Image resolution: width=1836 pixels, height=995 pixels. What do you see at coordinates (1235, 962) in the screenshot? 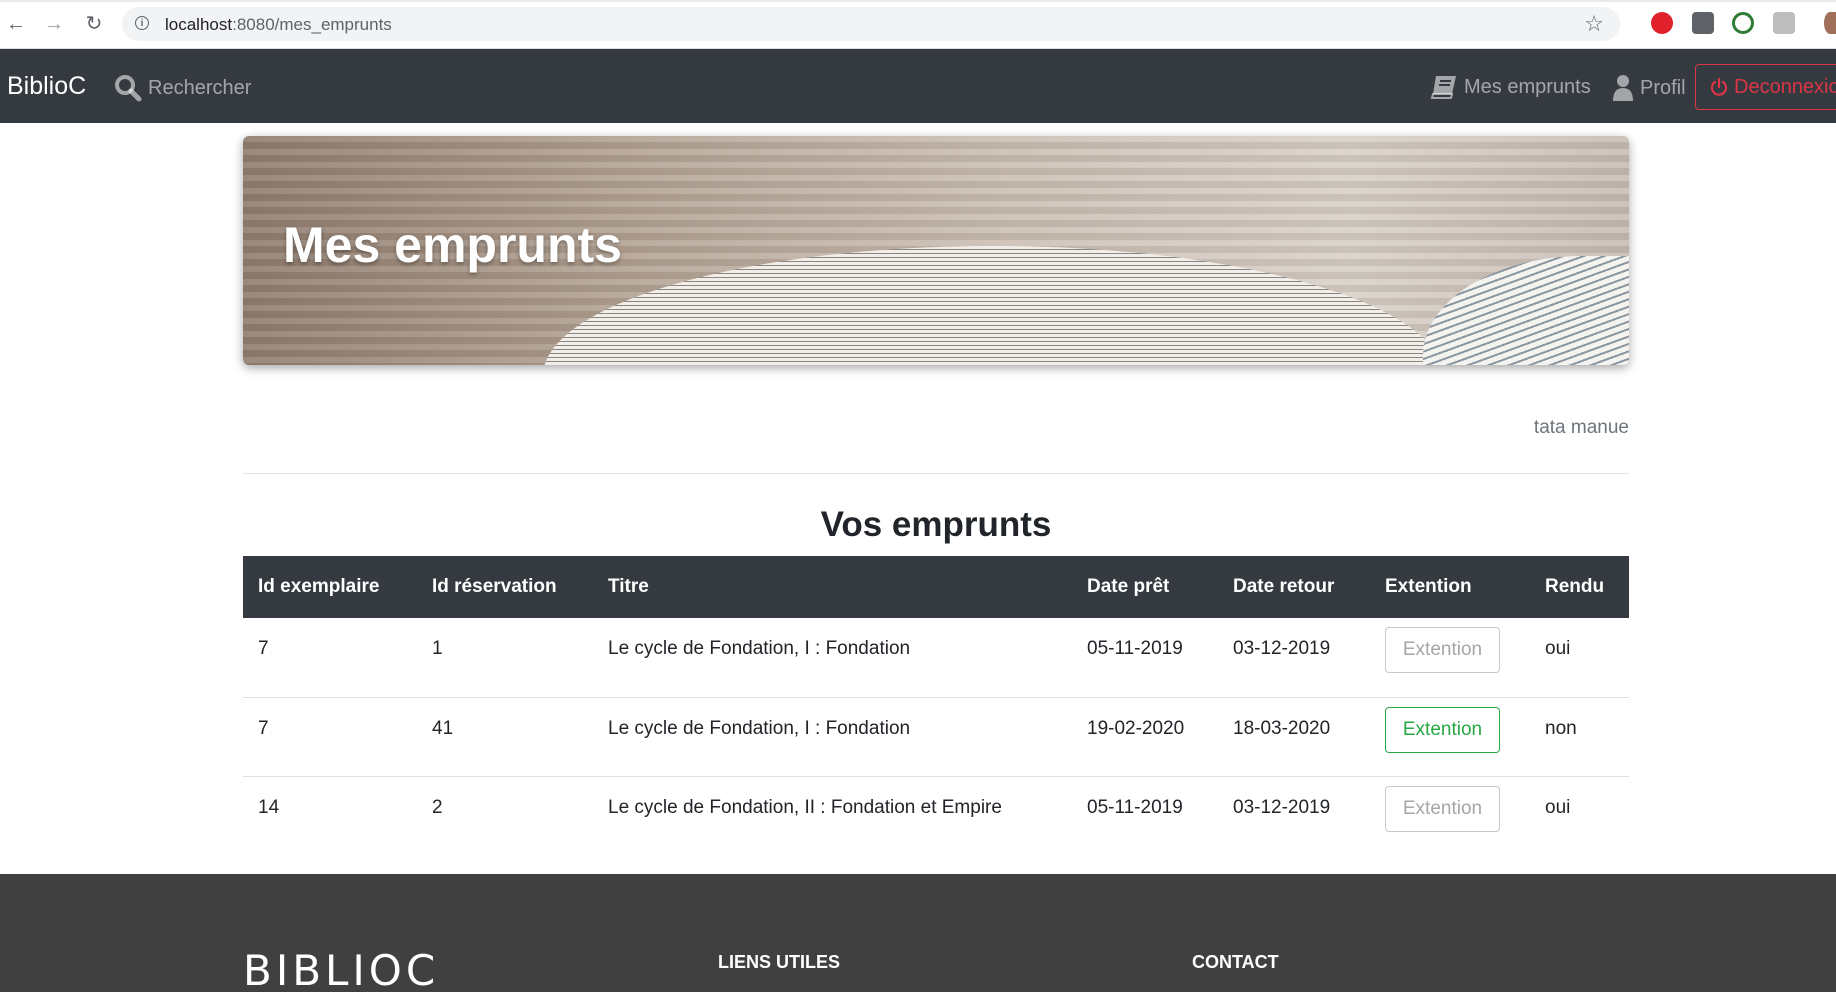
I see `footer-contact-title: CONTACT` at bounding box center [1235, 962].